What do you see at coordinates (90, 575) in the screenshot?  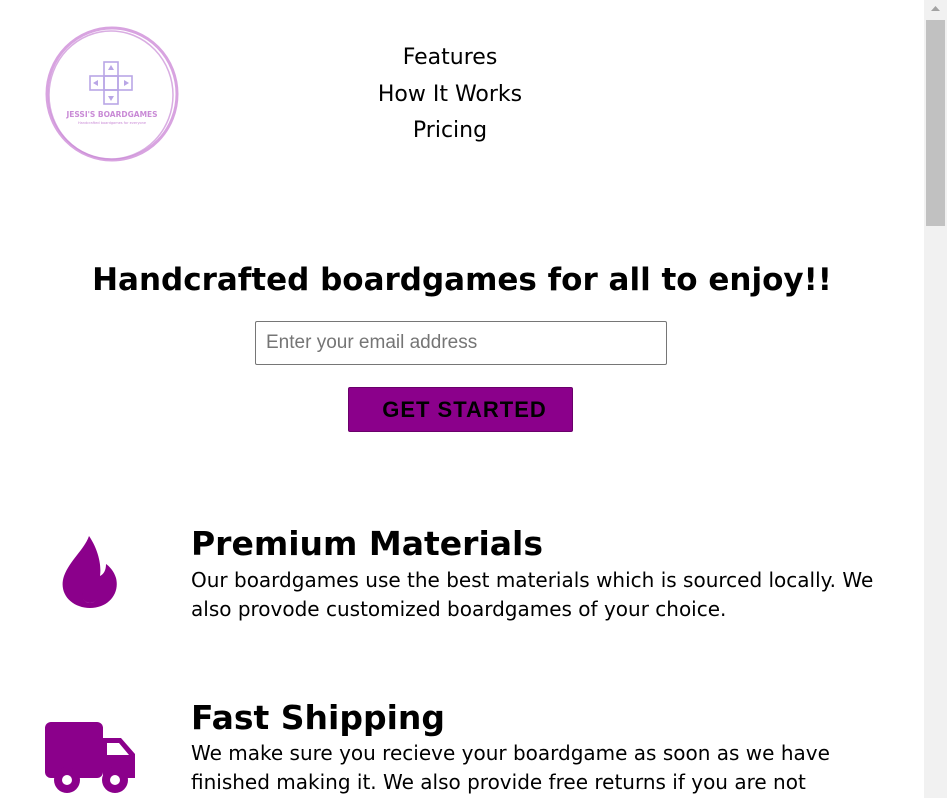 I see `fire-icon` at bounding box center [90, 575].